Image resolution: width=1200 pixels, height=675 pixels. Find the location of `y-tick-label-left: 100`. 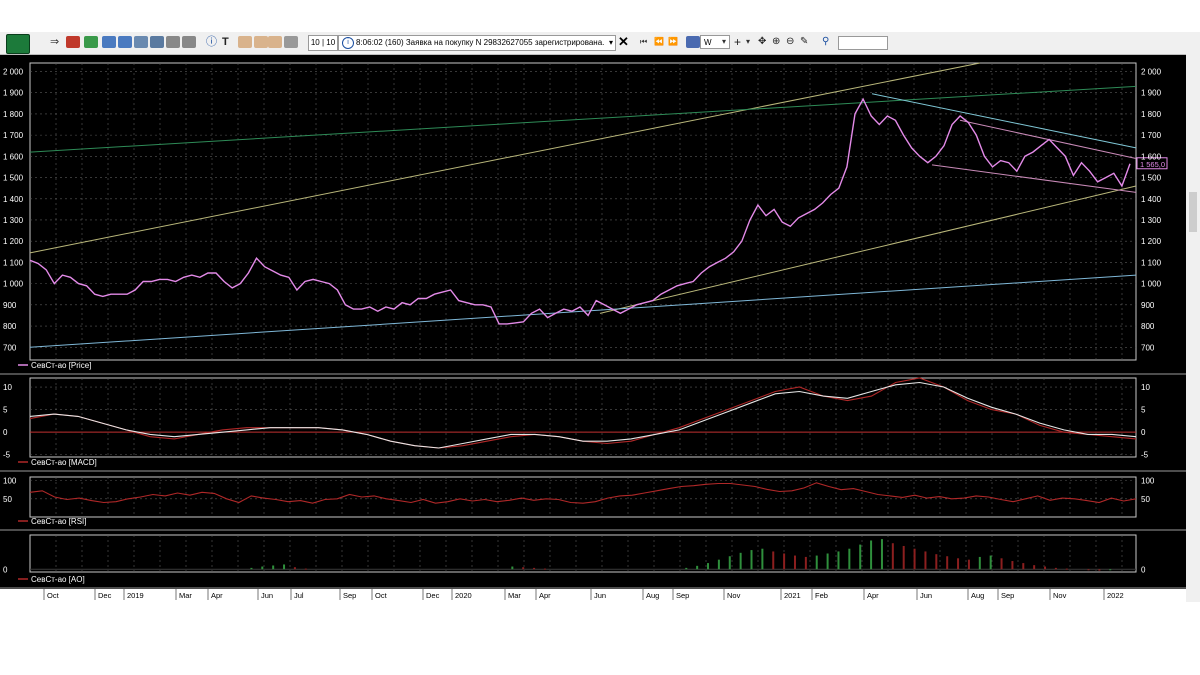

y-tick-label-left: 100 is located at coordinates (10, 481).